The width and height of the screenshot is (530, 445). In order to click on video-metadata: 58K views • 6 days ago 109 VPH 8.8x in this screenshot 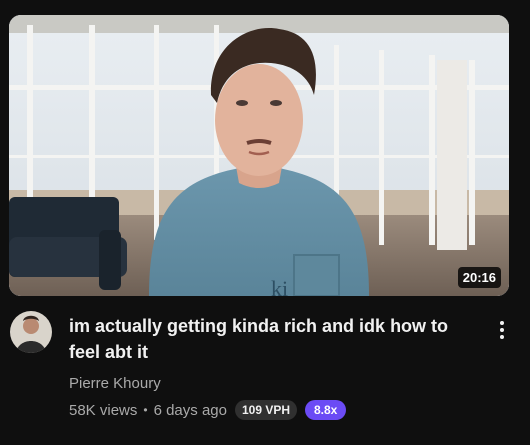, I will do `click(208, 410)`.